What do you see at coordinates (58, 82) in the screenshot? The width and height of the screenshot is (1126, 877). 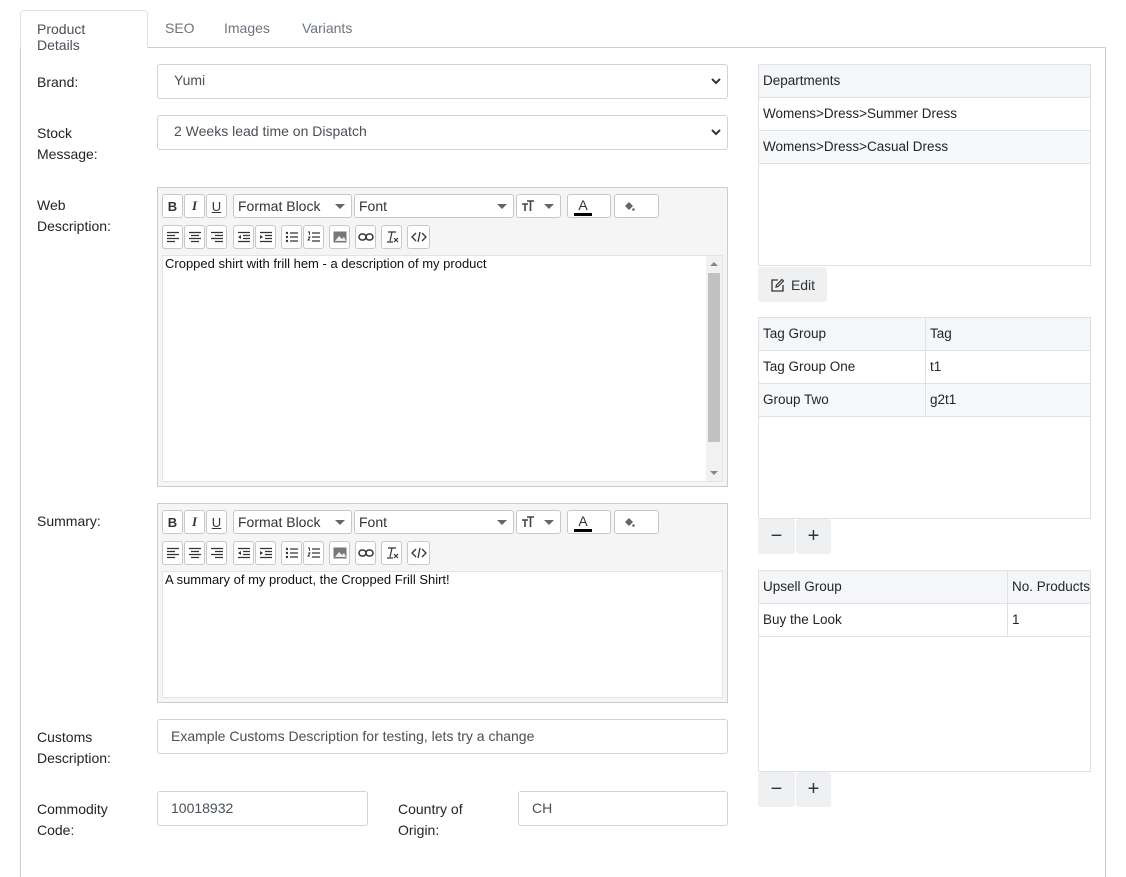 I see `brand-label: Brand:` at bounding box center [58, 82].